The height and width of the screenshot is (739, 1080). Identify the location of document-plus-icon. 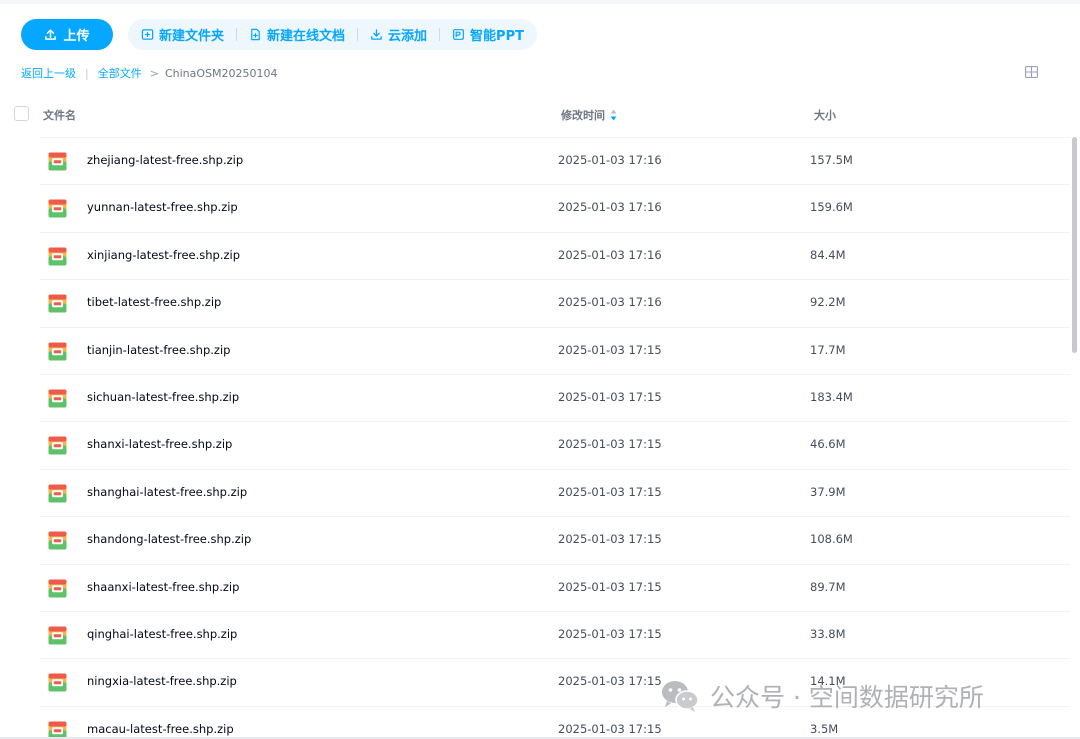
(255, 34).